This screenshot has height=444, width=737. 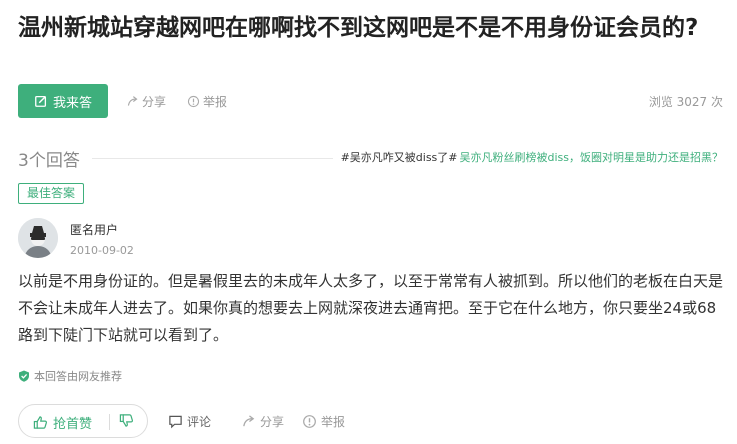 I want to click on answers-count: 3个回答, so click(x=49, y=161).